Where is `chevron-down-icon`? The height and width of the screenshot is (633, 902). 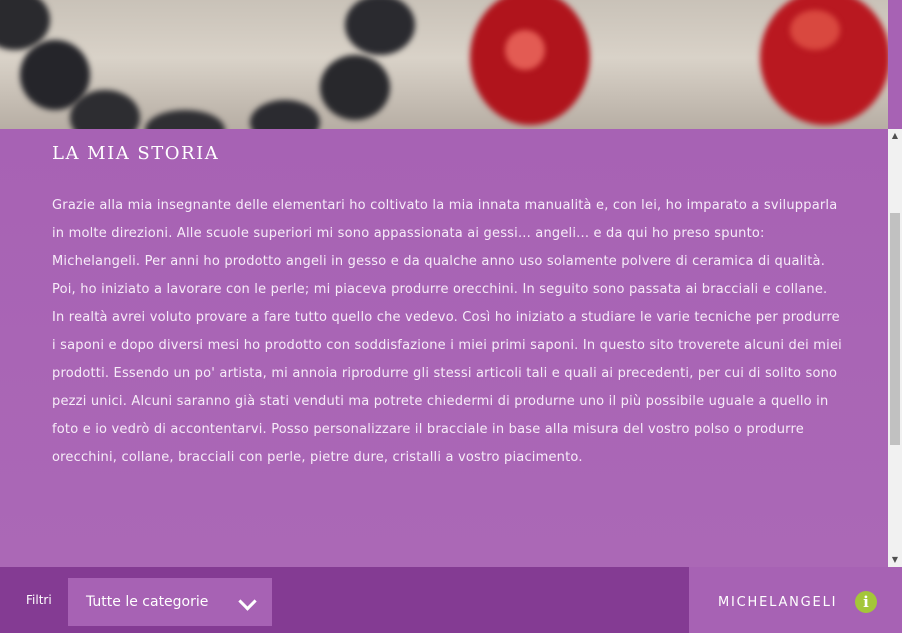
chevron-down-icon is located at coordinates (247, 601).